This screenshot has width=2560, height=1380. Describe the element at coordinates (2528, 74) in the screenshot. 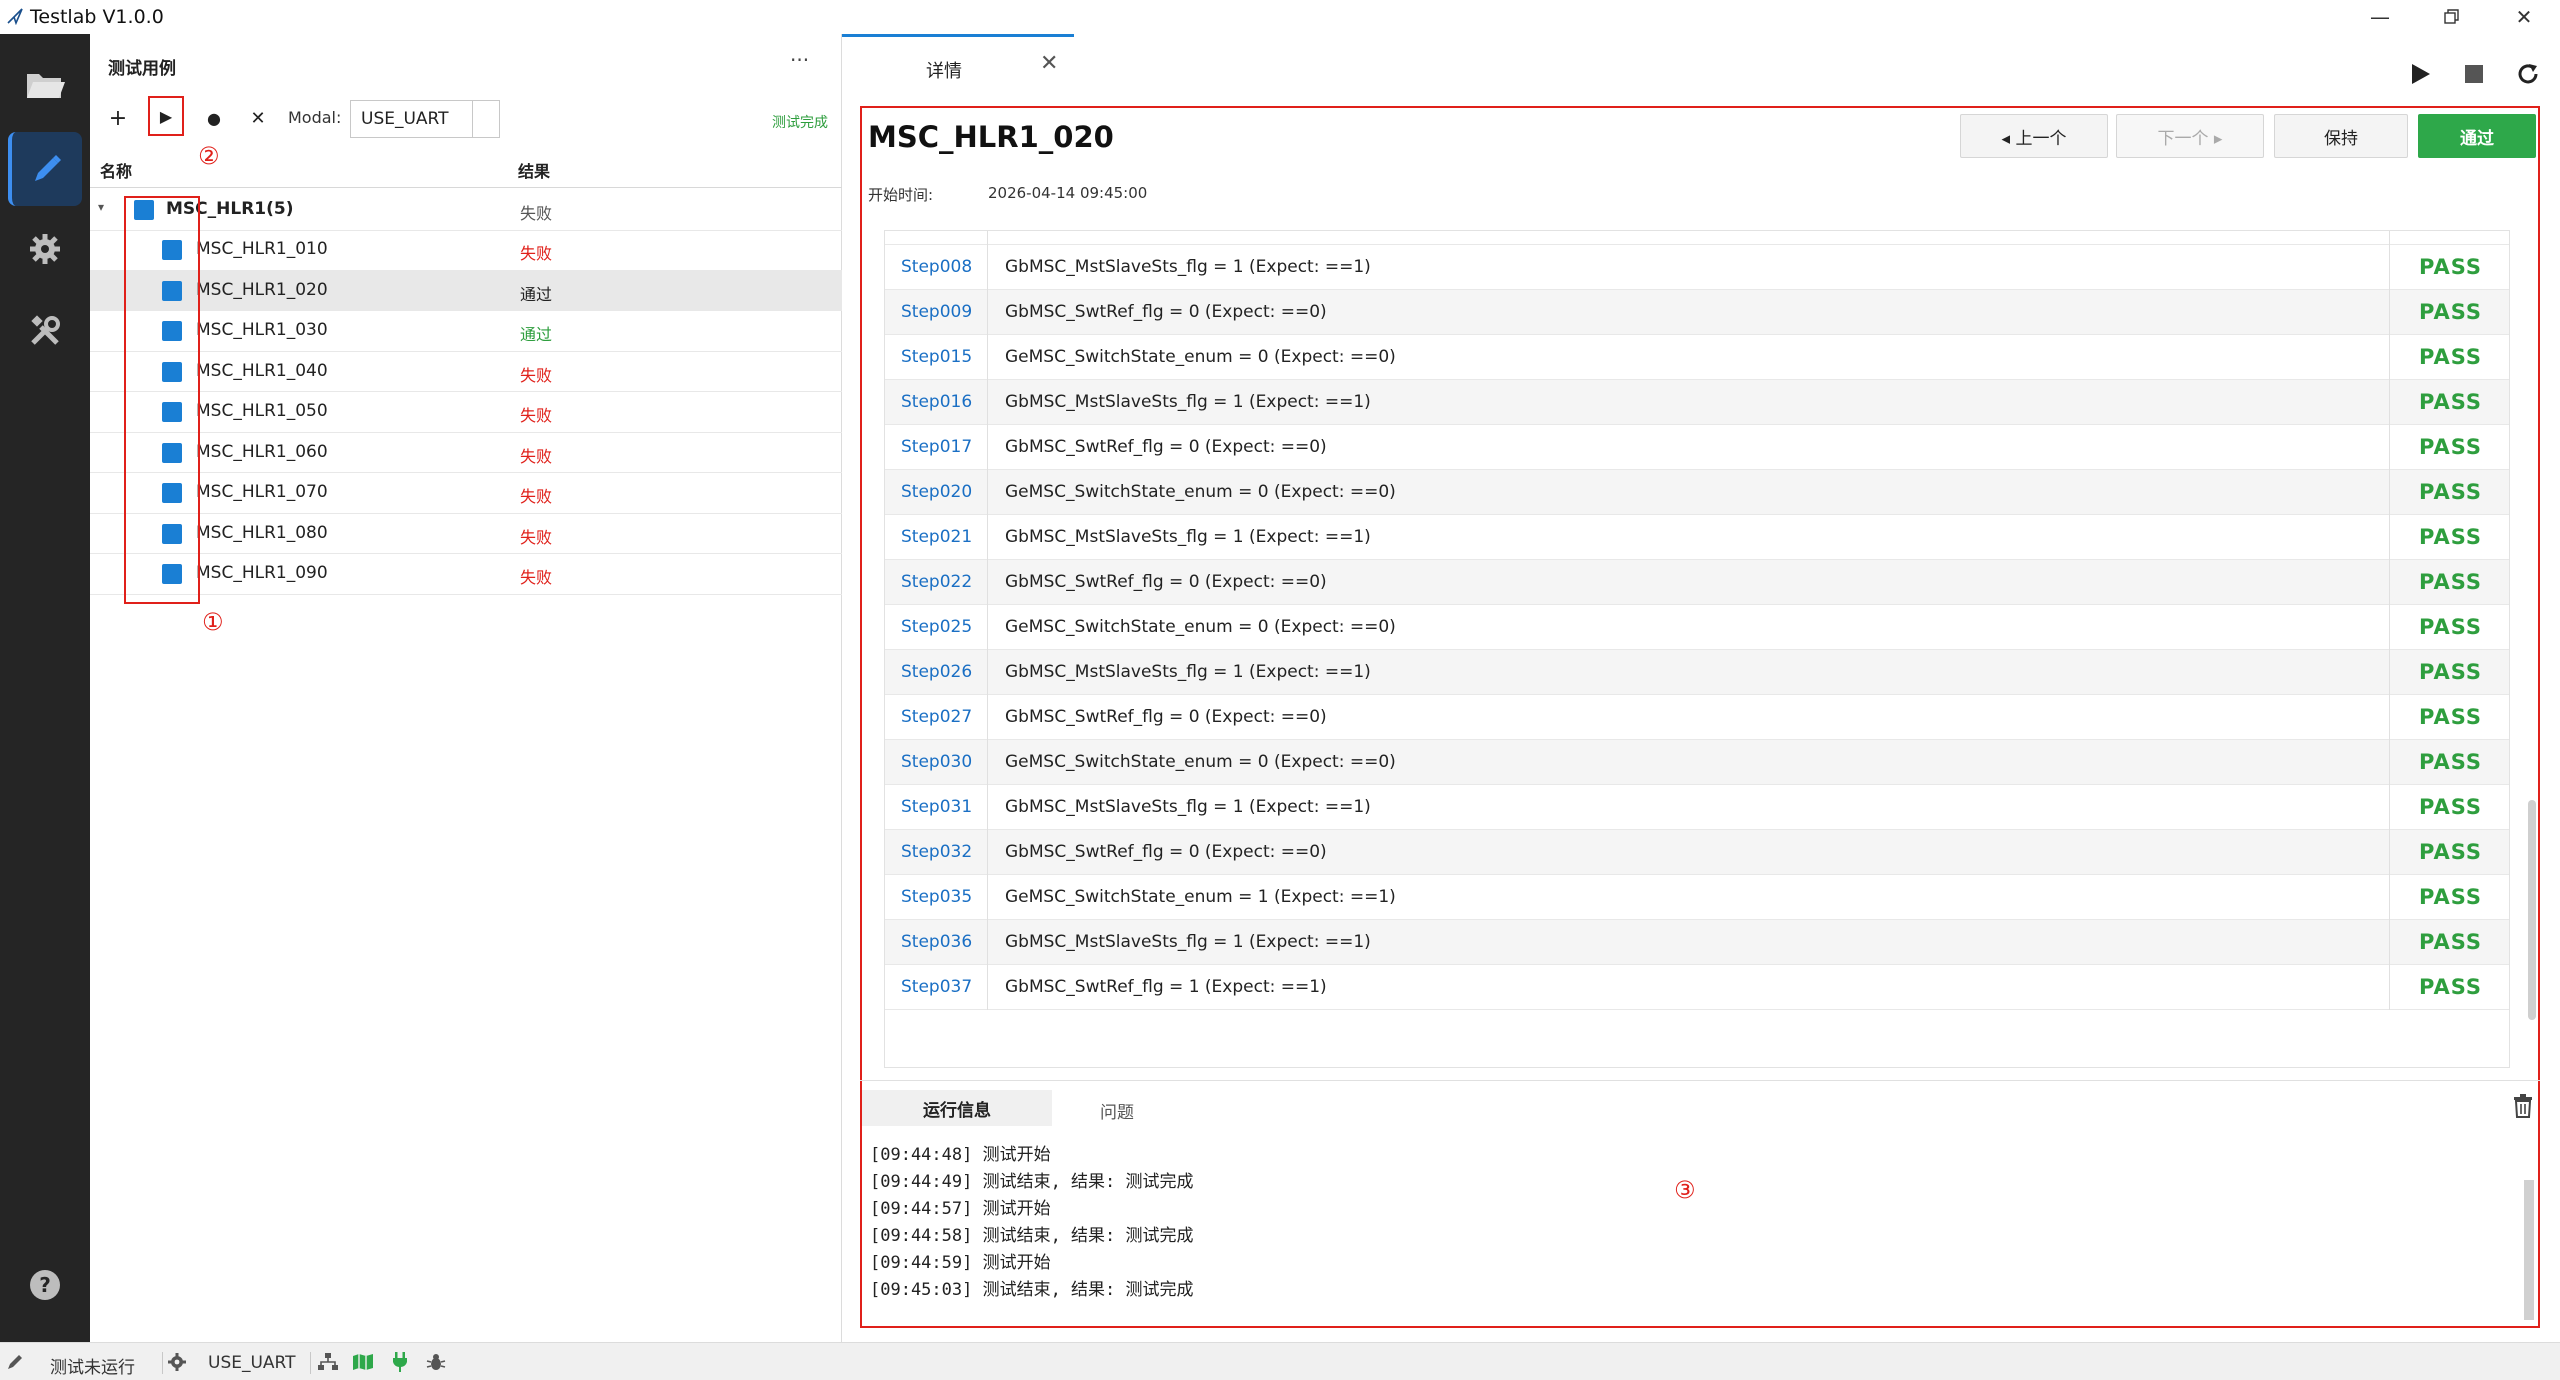

I see `refresh-icon` at that location.